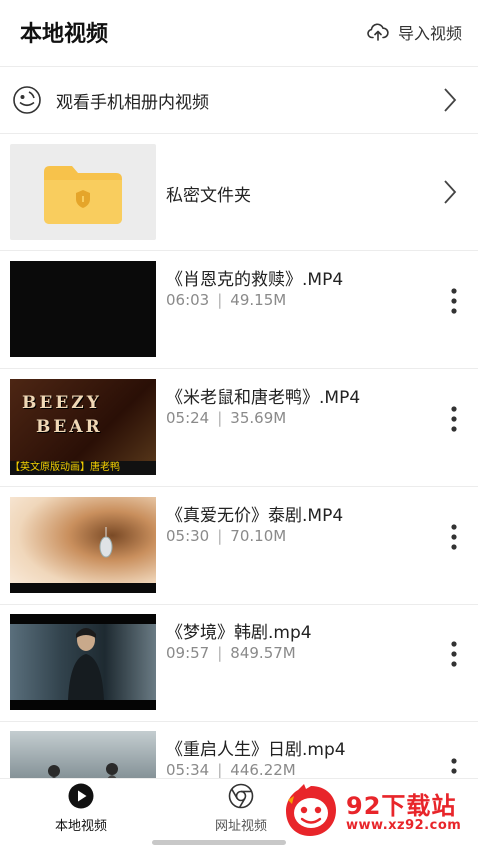 The width and height of the screenshot is (478, 850). Describe the element at coordinates (258, 418) in the screenshot. I see `video-size: 35.69M` at that location.